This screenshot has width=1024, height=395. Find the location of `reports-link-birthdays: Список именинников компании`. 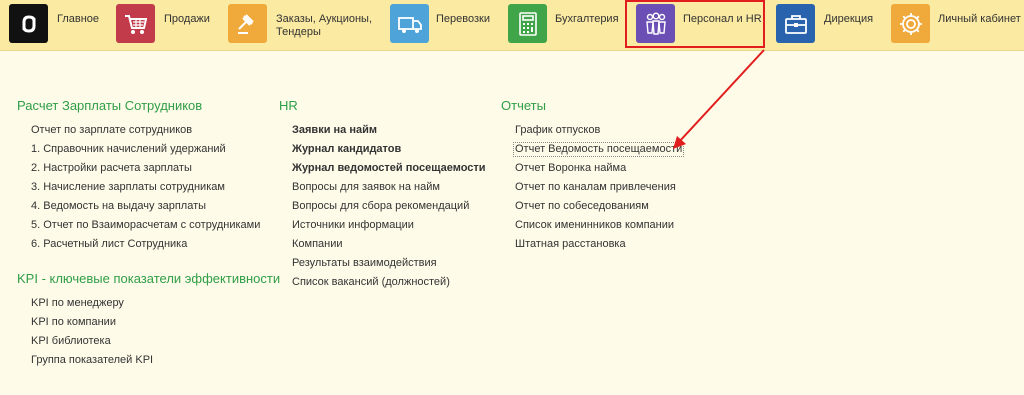

reports-link-birthdays: Список именинников компании is located at coordinates (594, 225).